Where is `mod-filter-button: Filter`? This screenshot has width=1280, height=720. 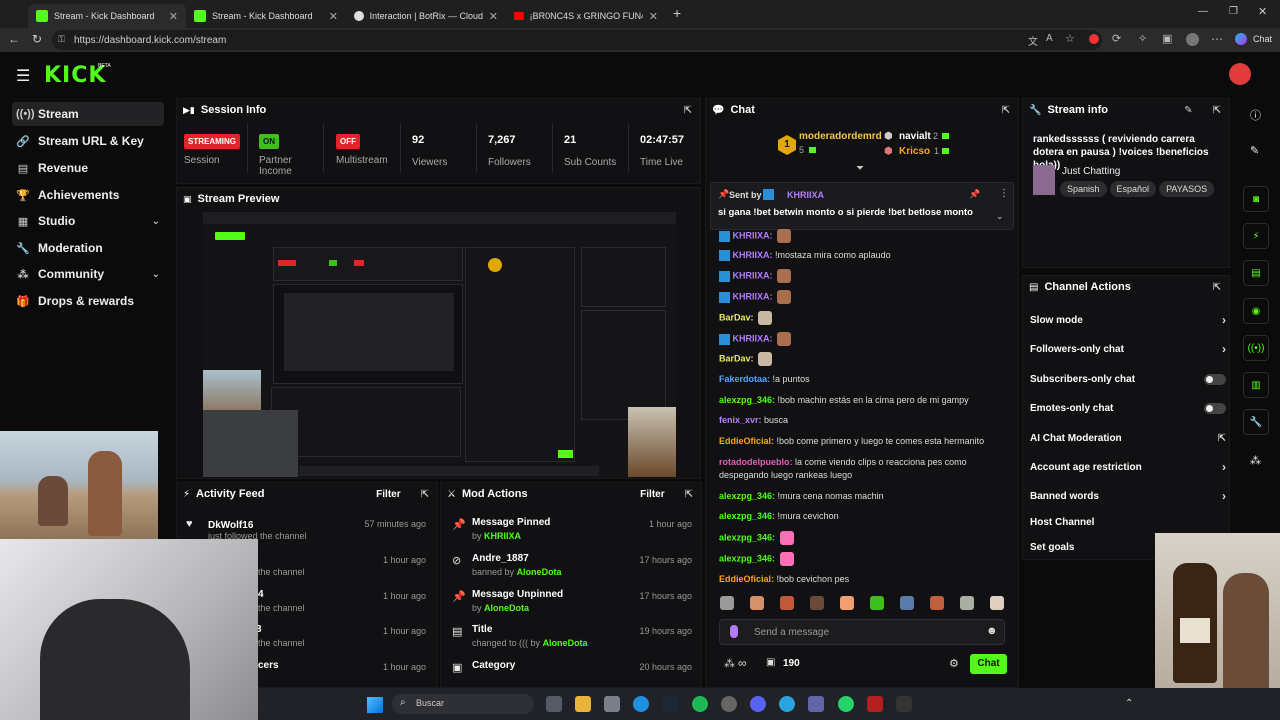
mod-filter-button: Filter is located at coordinates (652, 494).